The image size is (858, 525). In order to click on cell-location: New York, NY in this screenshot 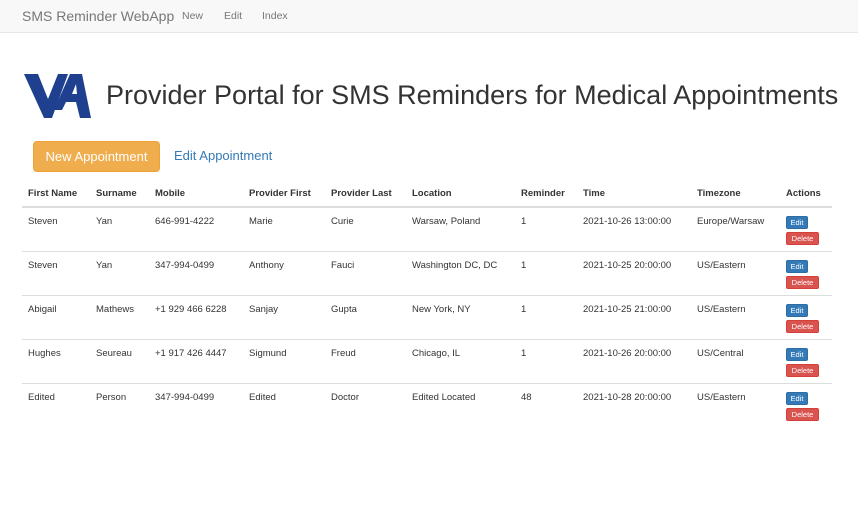, I will do `click(460, 316)`.